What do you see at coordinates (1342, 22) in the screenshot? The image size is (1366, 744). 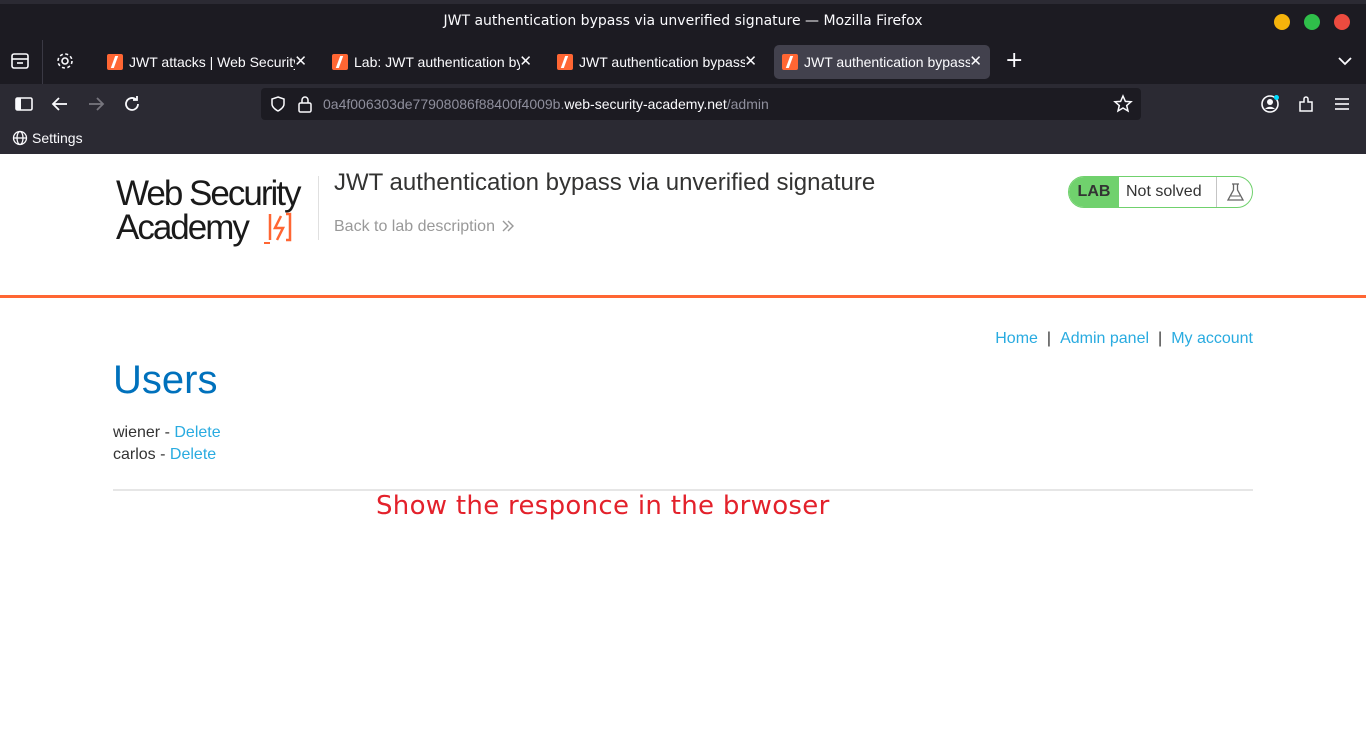 I see `close-window-button` at bounding box center [1342, 22].